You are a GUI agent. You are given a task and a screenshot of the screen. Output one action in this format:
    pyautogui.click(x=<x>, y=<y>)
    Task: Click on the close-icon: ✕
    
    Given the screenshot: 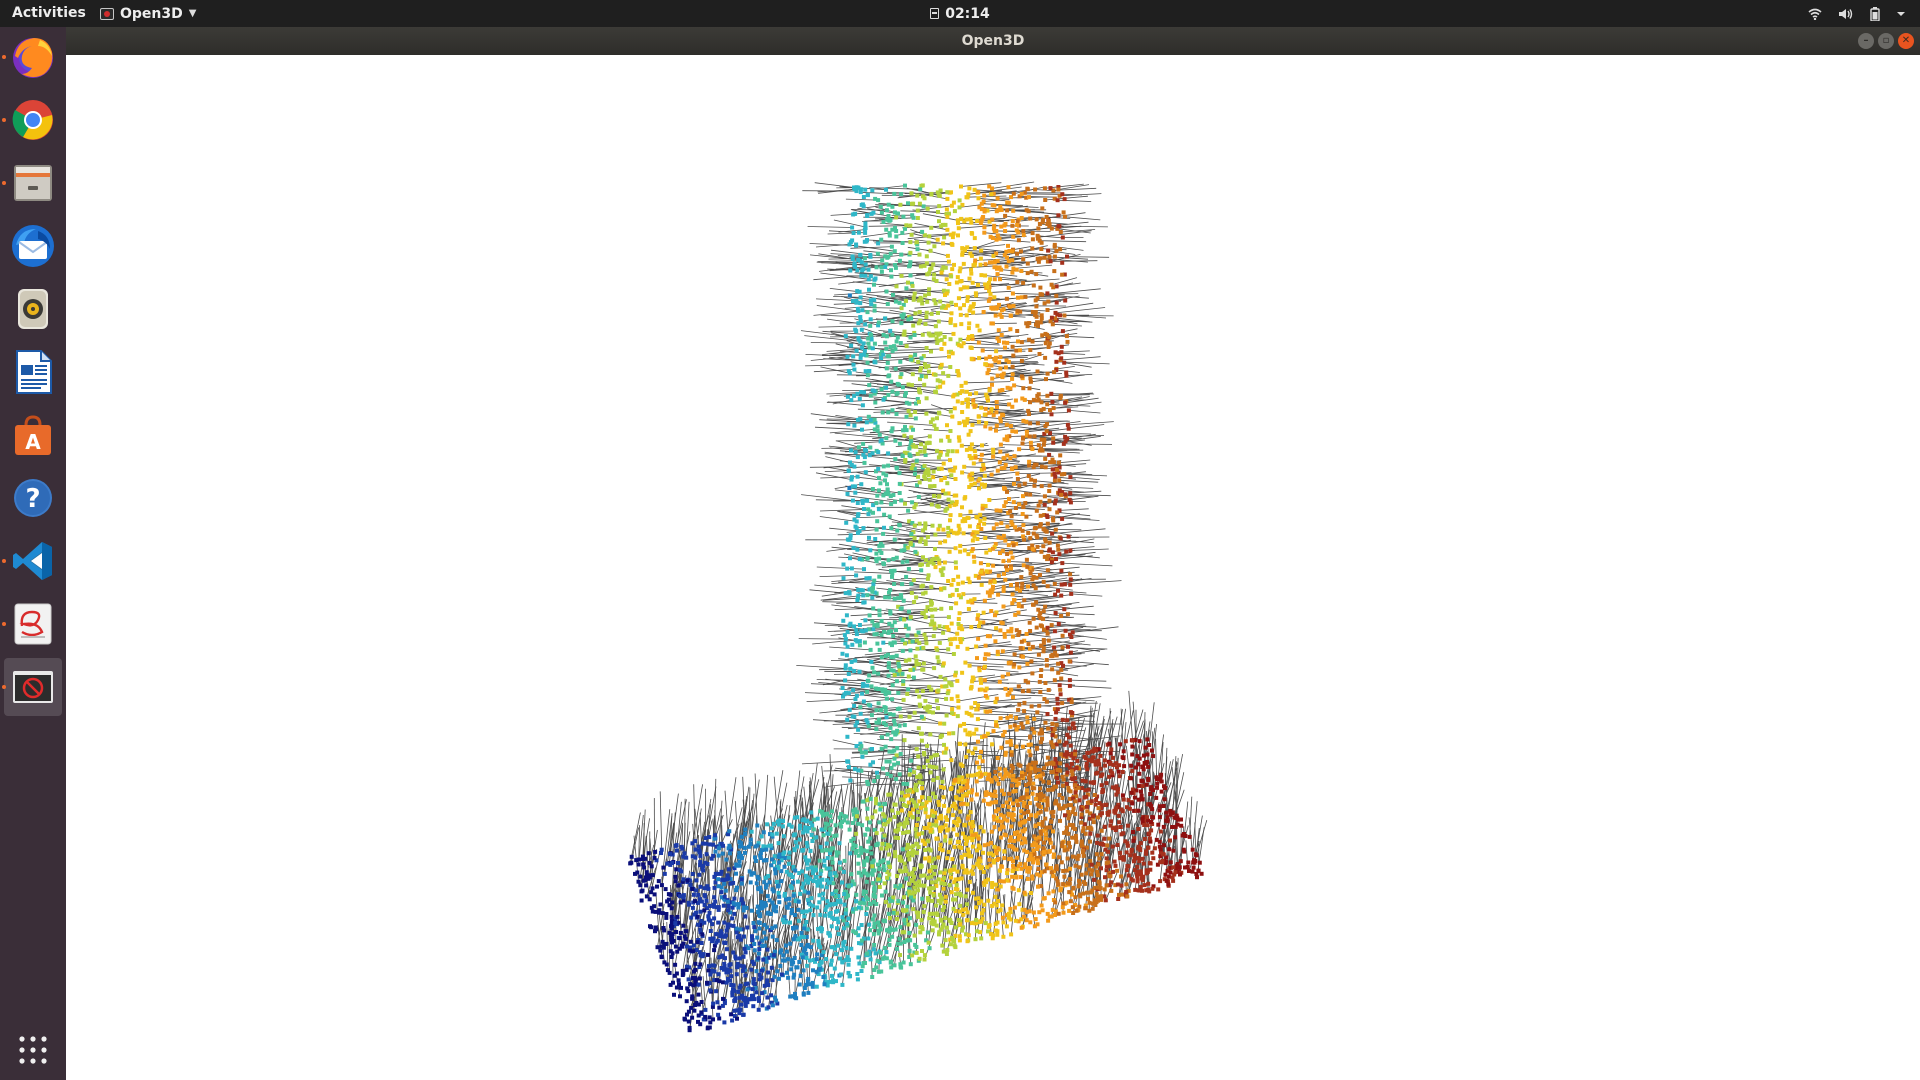 What is the action you would take?
    pyautogui.click(x=1906, y=40)
    